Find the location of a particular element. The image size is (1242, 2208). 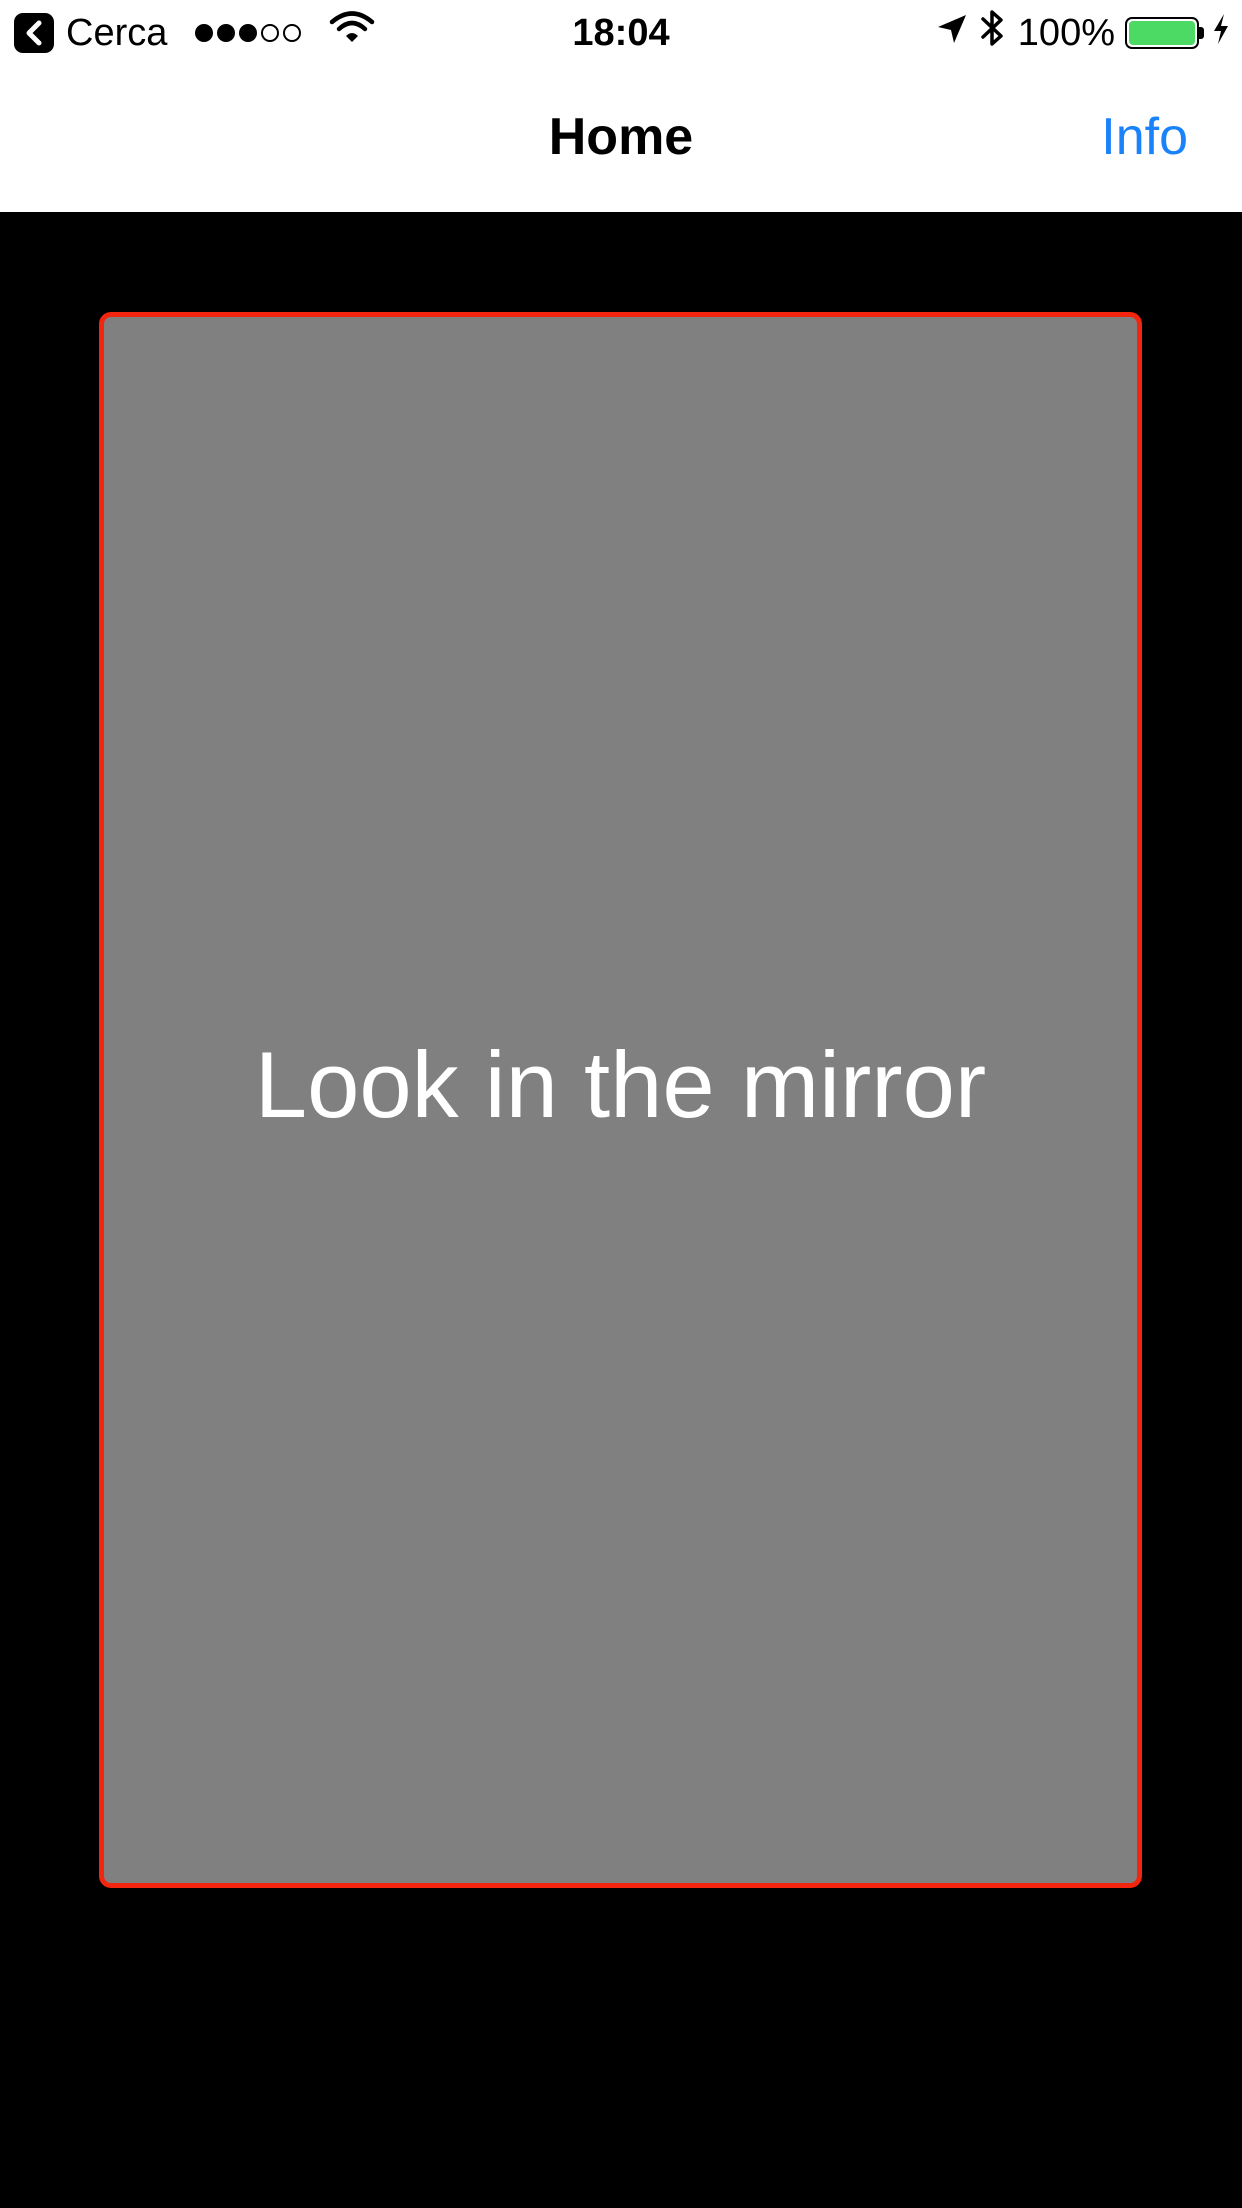

location-arrow-icon is located at coordinates (952, 33).